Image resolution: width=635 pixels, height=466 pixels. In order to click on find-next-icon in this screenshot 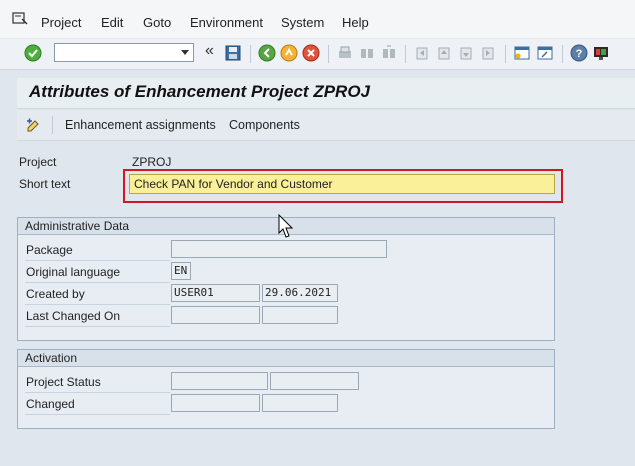, I will do `click(389, 53)`.